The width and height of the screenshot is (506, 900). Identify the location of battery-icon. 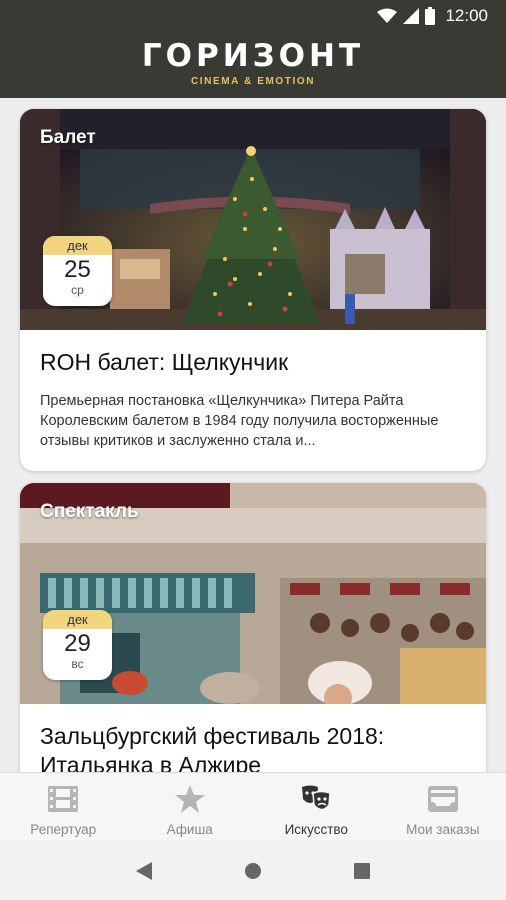
(430, 16).